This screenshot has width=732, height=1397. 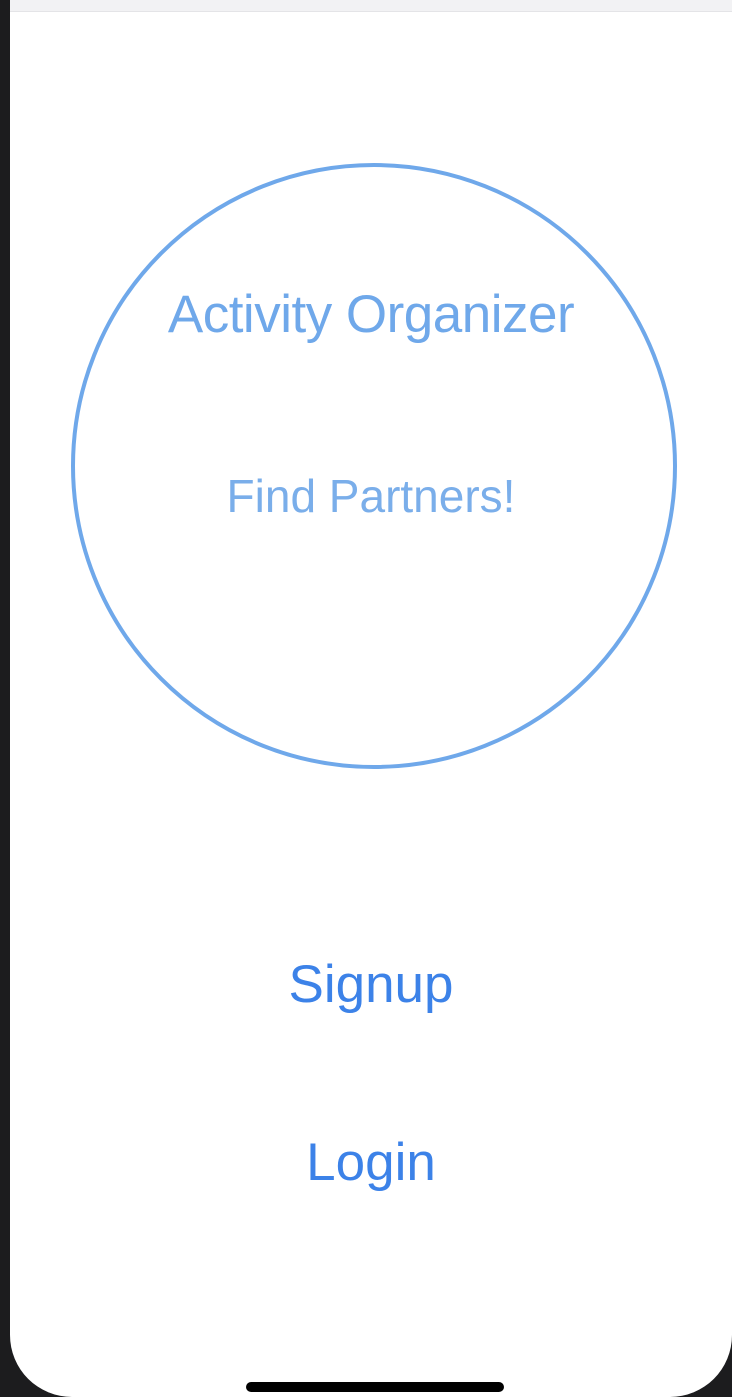 I want to click on app-title: Activity Organizer, so click(x=371, y=314).